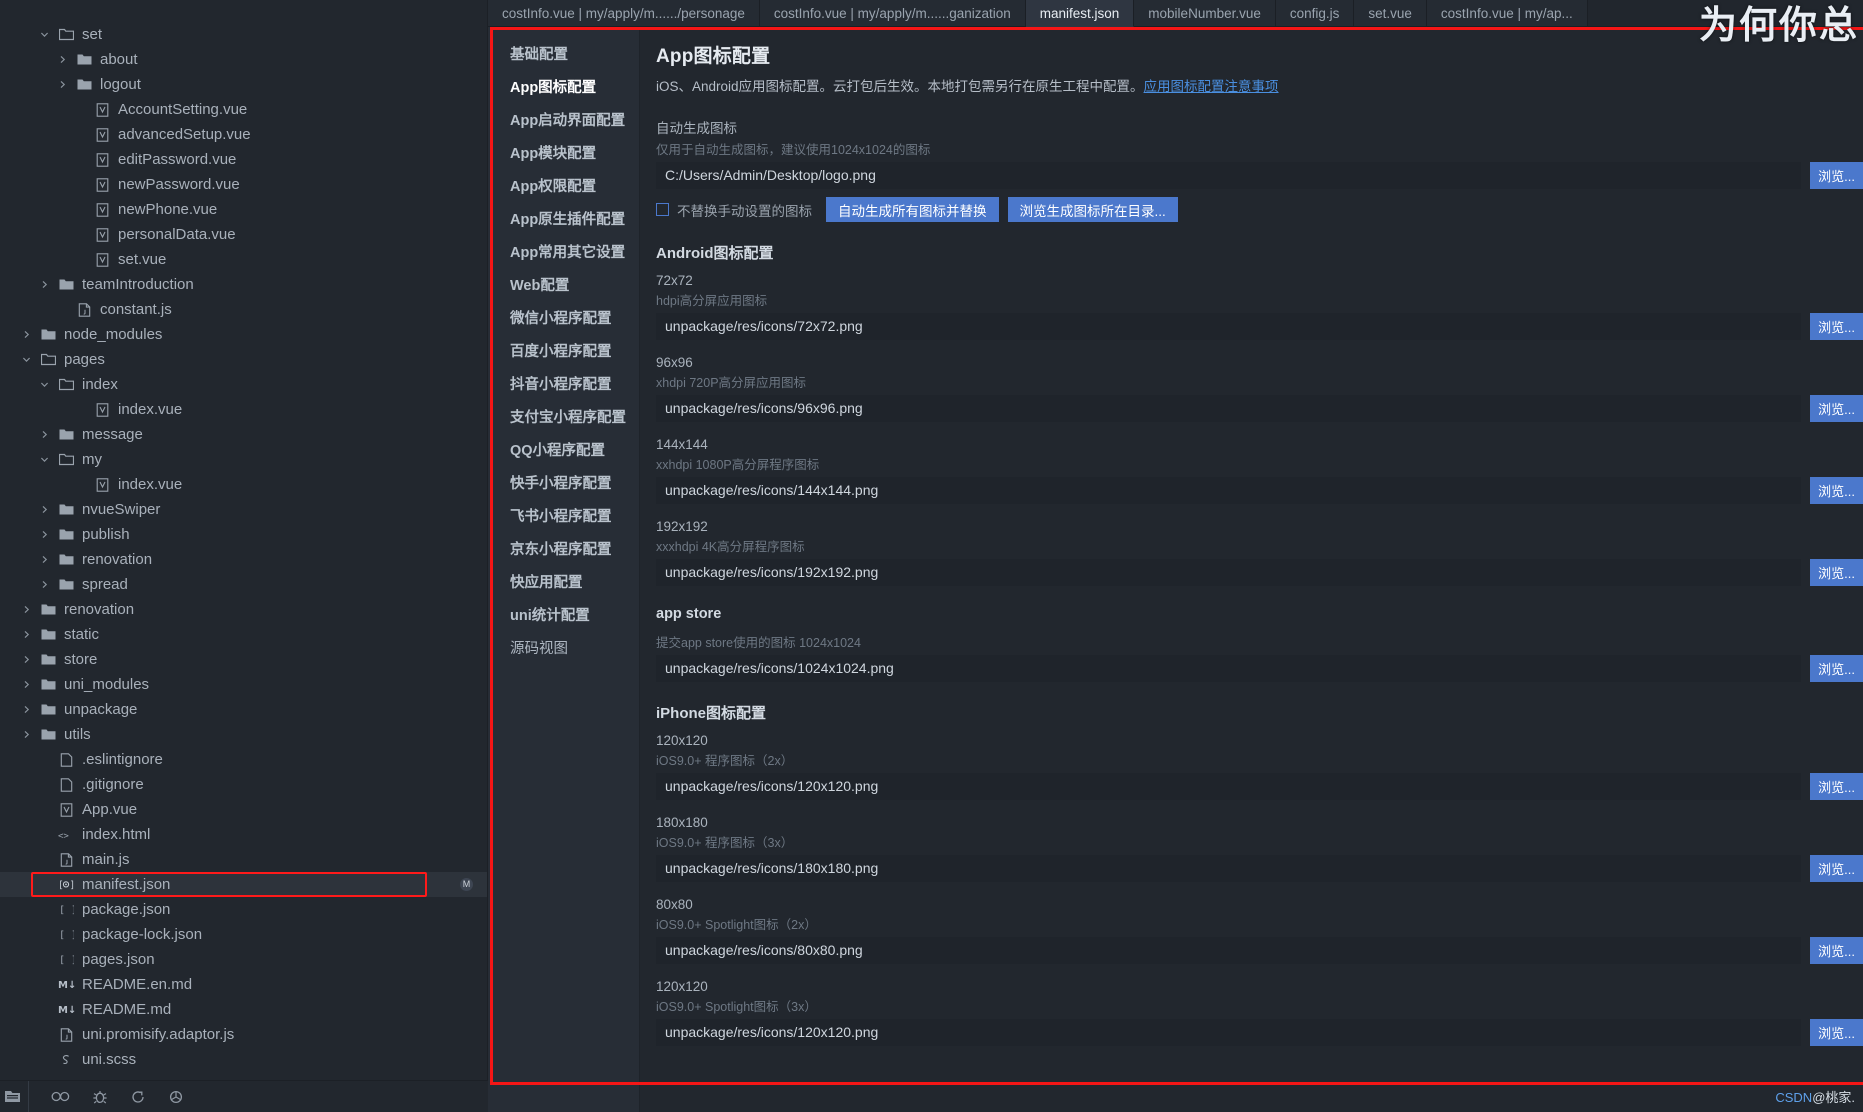 The width and height of the screenshot is (1863, 1112). What do you see at coordinates (243, 934) in the screenshot?
I see `tree-item: [ ] package-lock.json` at bounding box center [243, 934].